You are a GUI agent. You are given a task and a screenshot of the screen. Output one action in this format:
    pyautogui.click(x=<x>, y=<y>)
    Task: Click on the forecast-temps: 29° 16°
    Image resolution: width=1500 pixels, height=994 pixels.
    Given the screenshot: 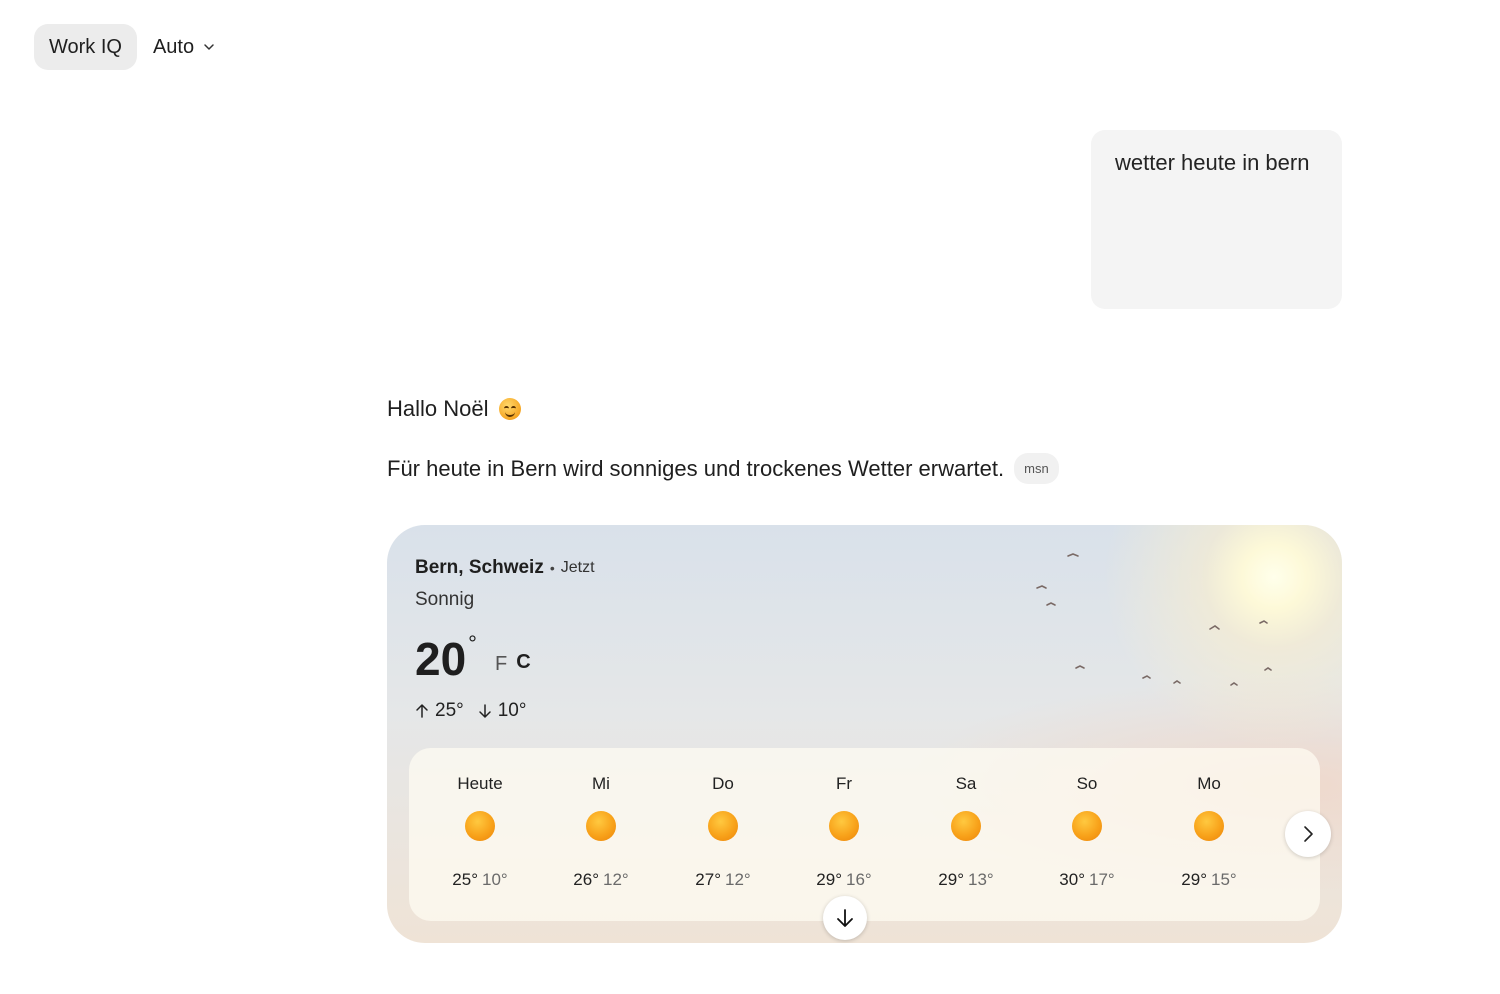 What is the action you would take?
    pyautogui.click(x=844, y=880)
    